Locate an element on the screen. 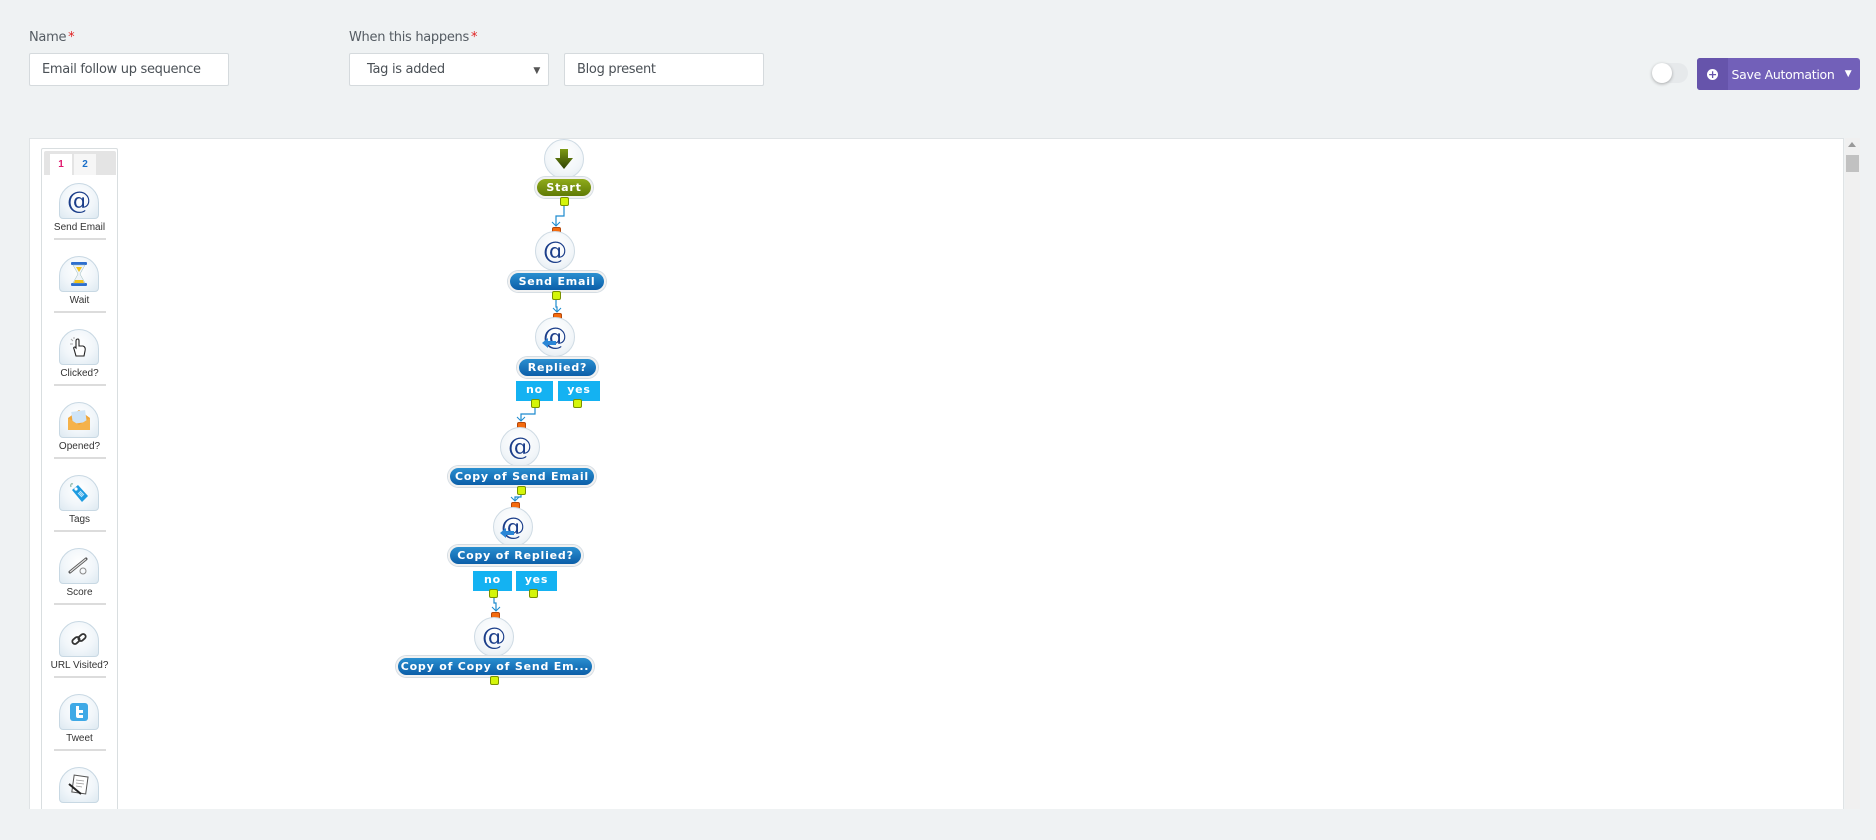  flow-node-copy-of-replied: Copy of Replied? is located at coordinates (515, 555).